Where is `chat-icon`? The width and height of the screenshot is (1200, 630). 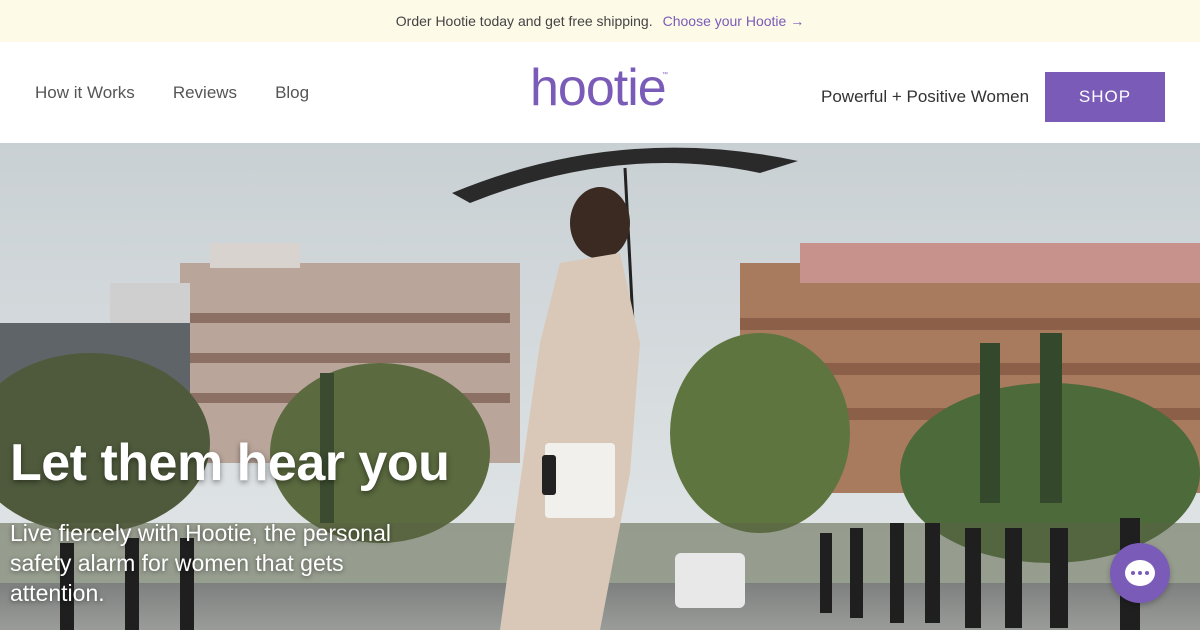
chat-icon is located at coordinates (1140, 573).